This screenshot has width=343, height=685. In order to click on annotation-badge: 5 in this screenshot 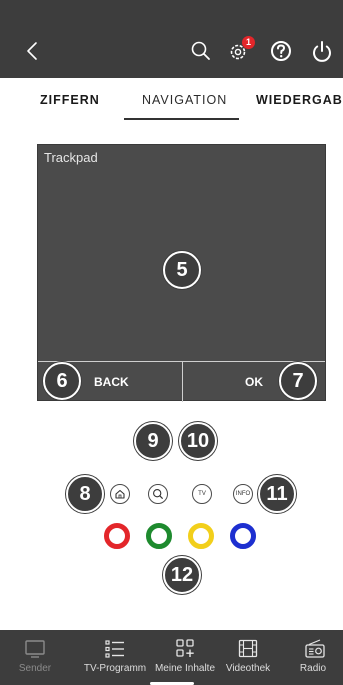, I will do `click(182, 270)`.